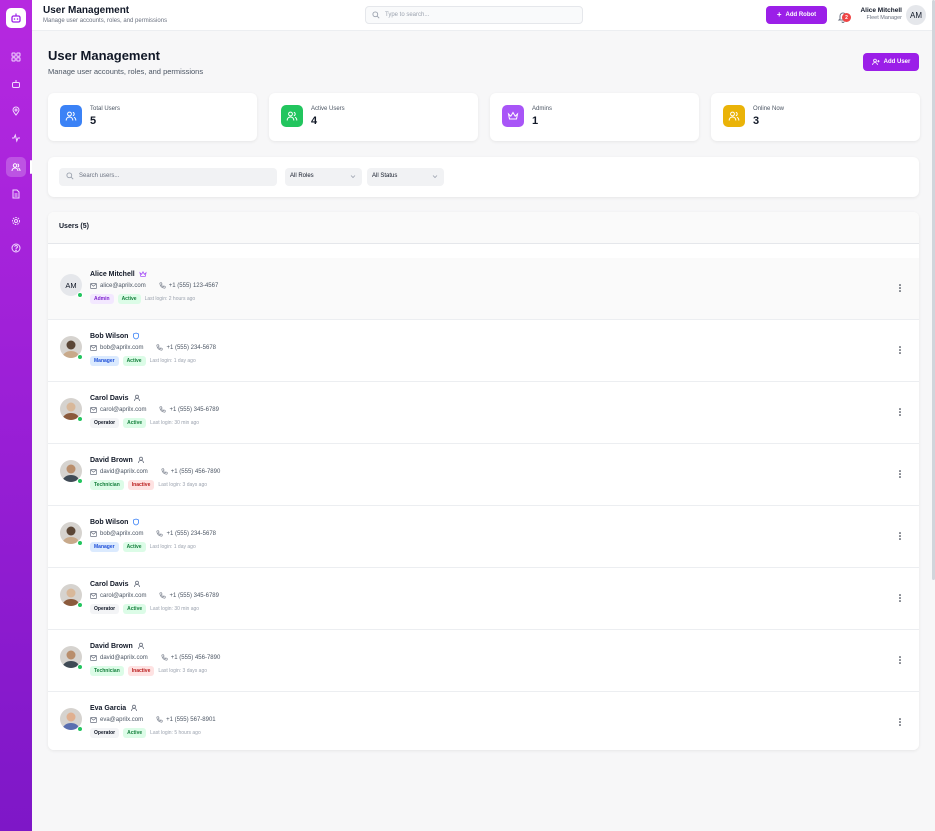 The height and width of the screenshot is (831, 935). What do you see at coordinates (109, 584) in the screenshot?
I see `user-name: Carol Davis` at bounding box center [109, 584].